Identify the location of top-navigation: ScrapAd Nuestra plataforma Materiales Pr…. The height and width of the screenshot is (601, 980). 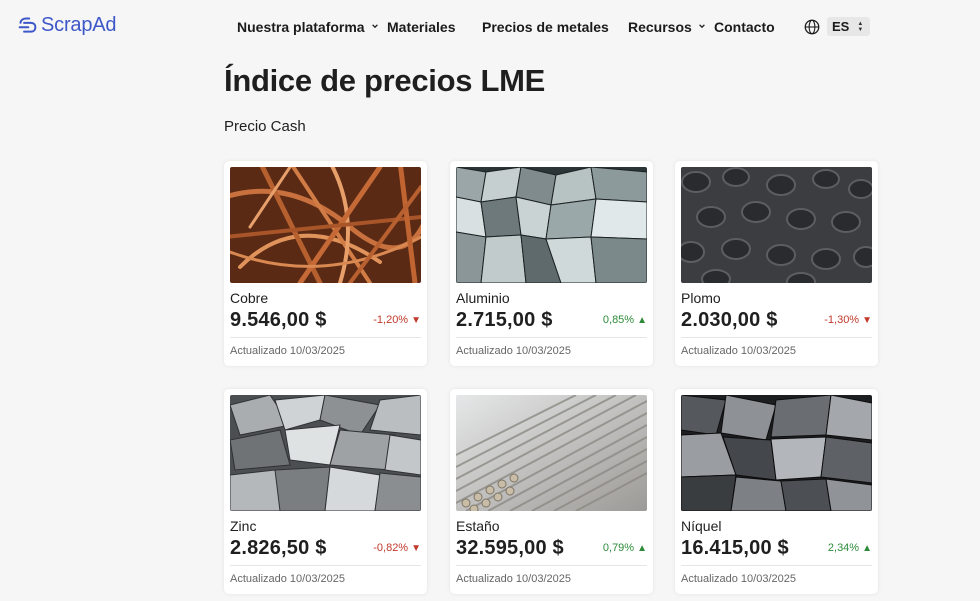
(490, 27).